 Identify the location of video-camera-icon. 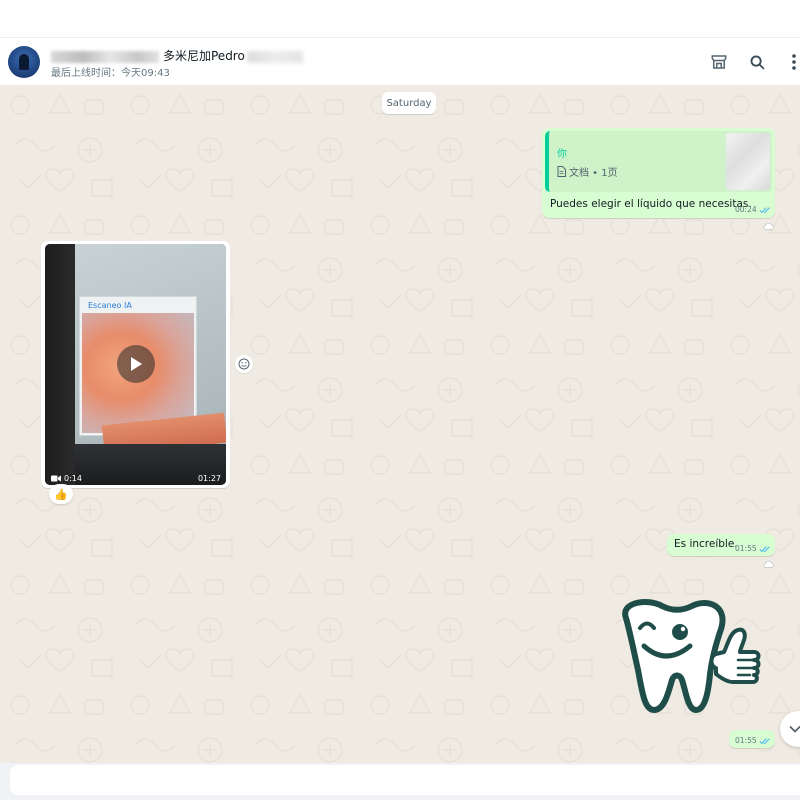
(56, 478).